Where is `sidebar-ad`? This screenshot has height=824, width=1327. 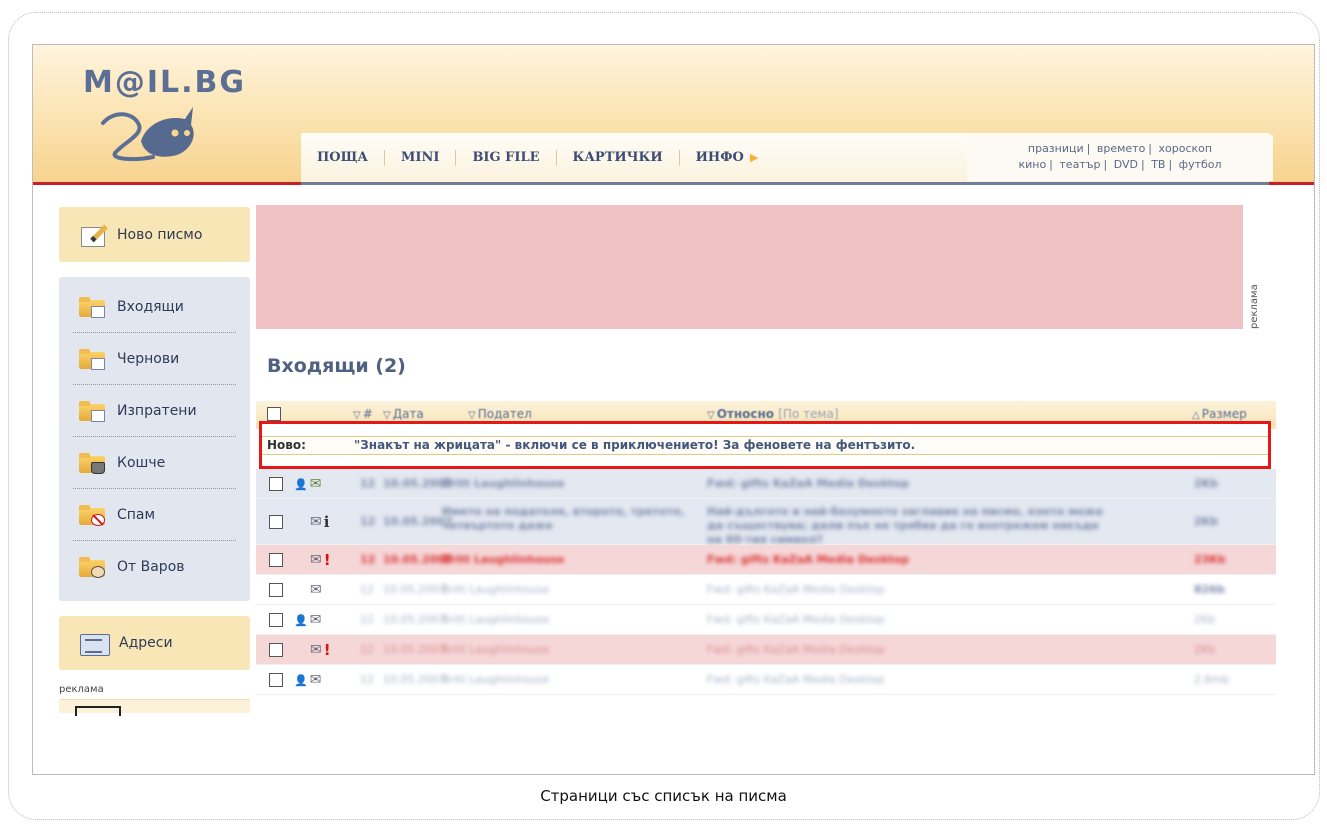
sidebar-ad is located at coordinates (154, 707).